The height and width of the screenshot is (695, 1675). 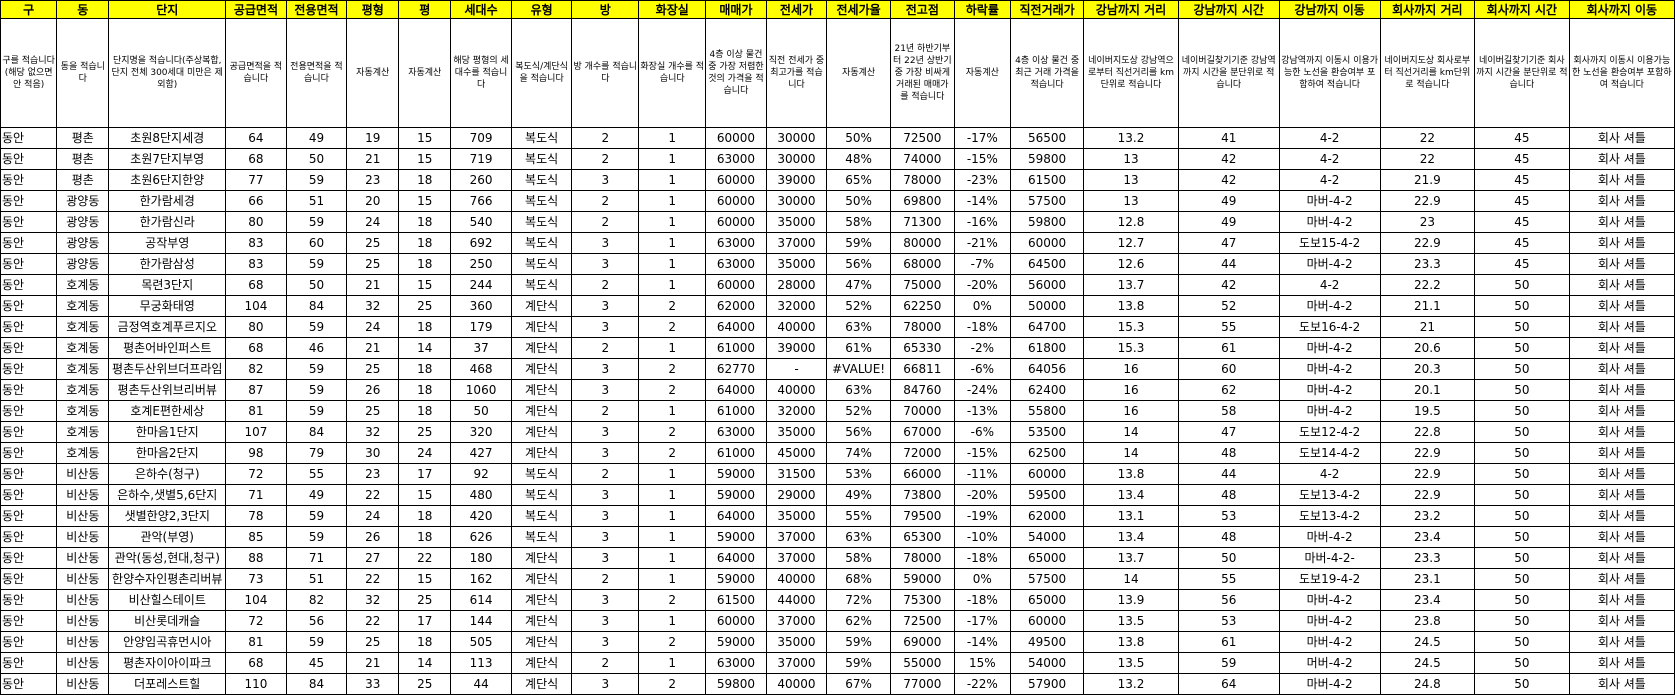 What do you see at coordinates (922, 306) in the screenshot?
I see `table-cell: 62250` at bounding box center [922, 306].